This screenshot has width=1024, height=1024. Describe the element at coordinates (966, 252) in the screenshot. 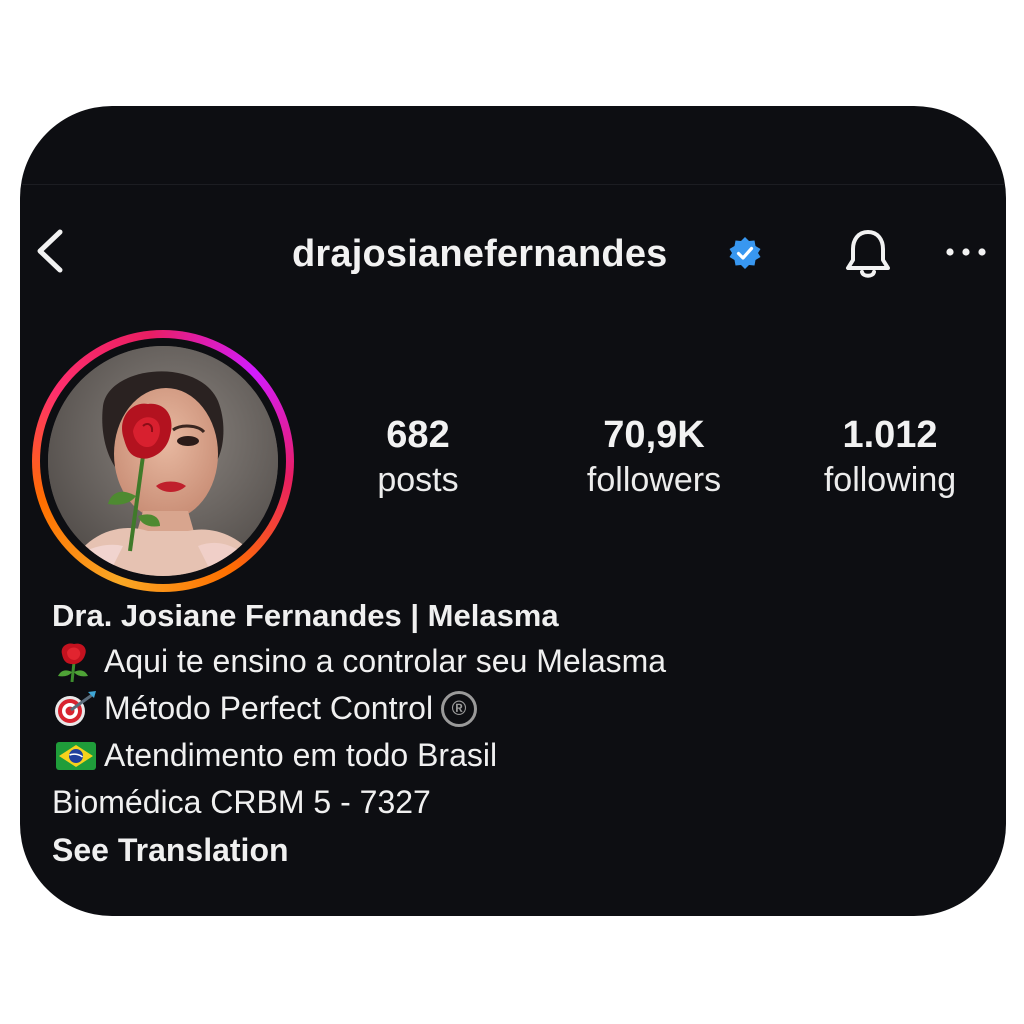

I see `more-horizontal-icon` at that location.